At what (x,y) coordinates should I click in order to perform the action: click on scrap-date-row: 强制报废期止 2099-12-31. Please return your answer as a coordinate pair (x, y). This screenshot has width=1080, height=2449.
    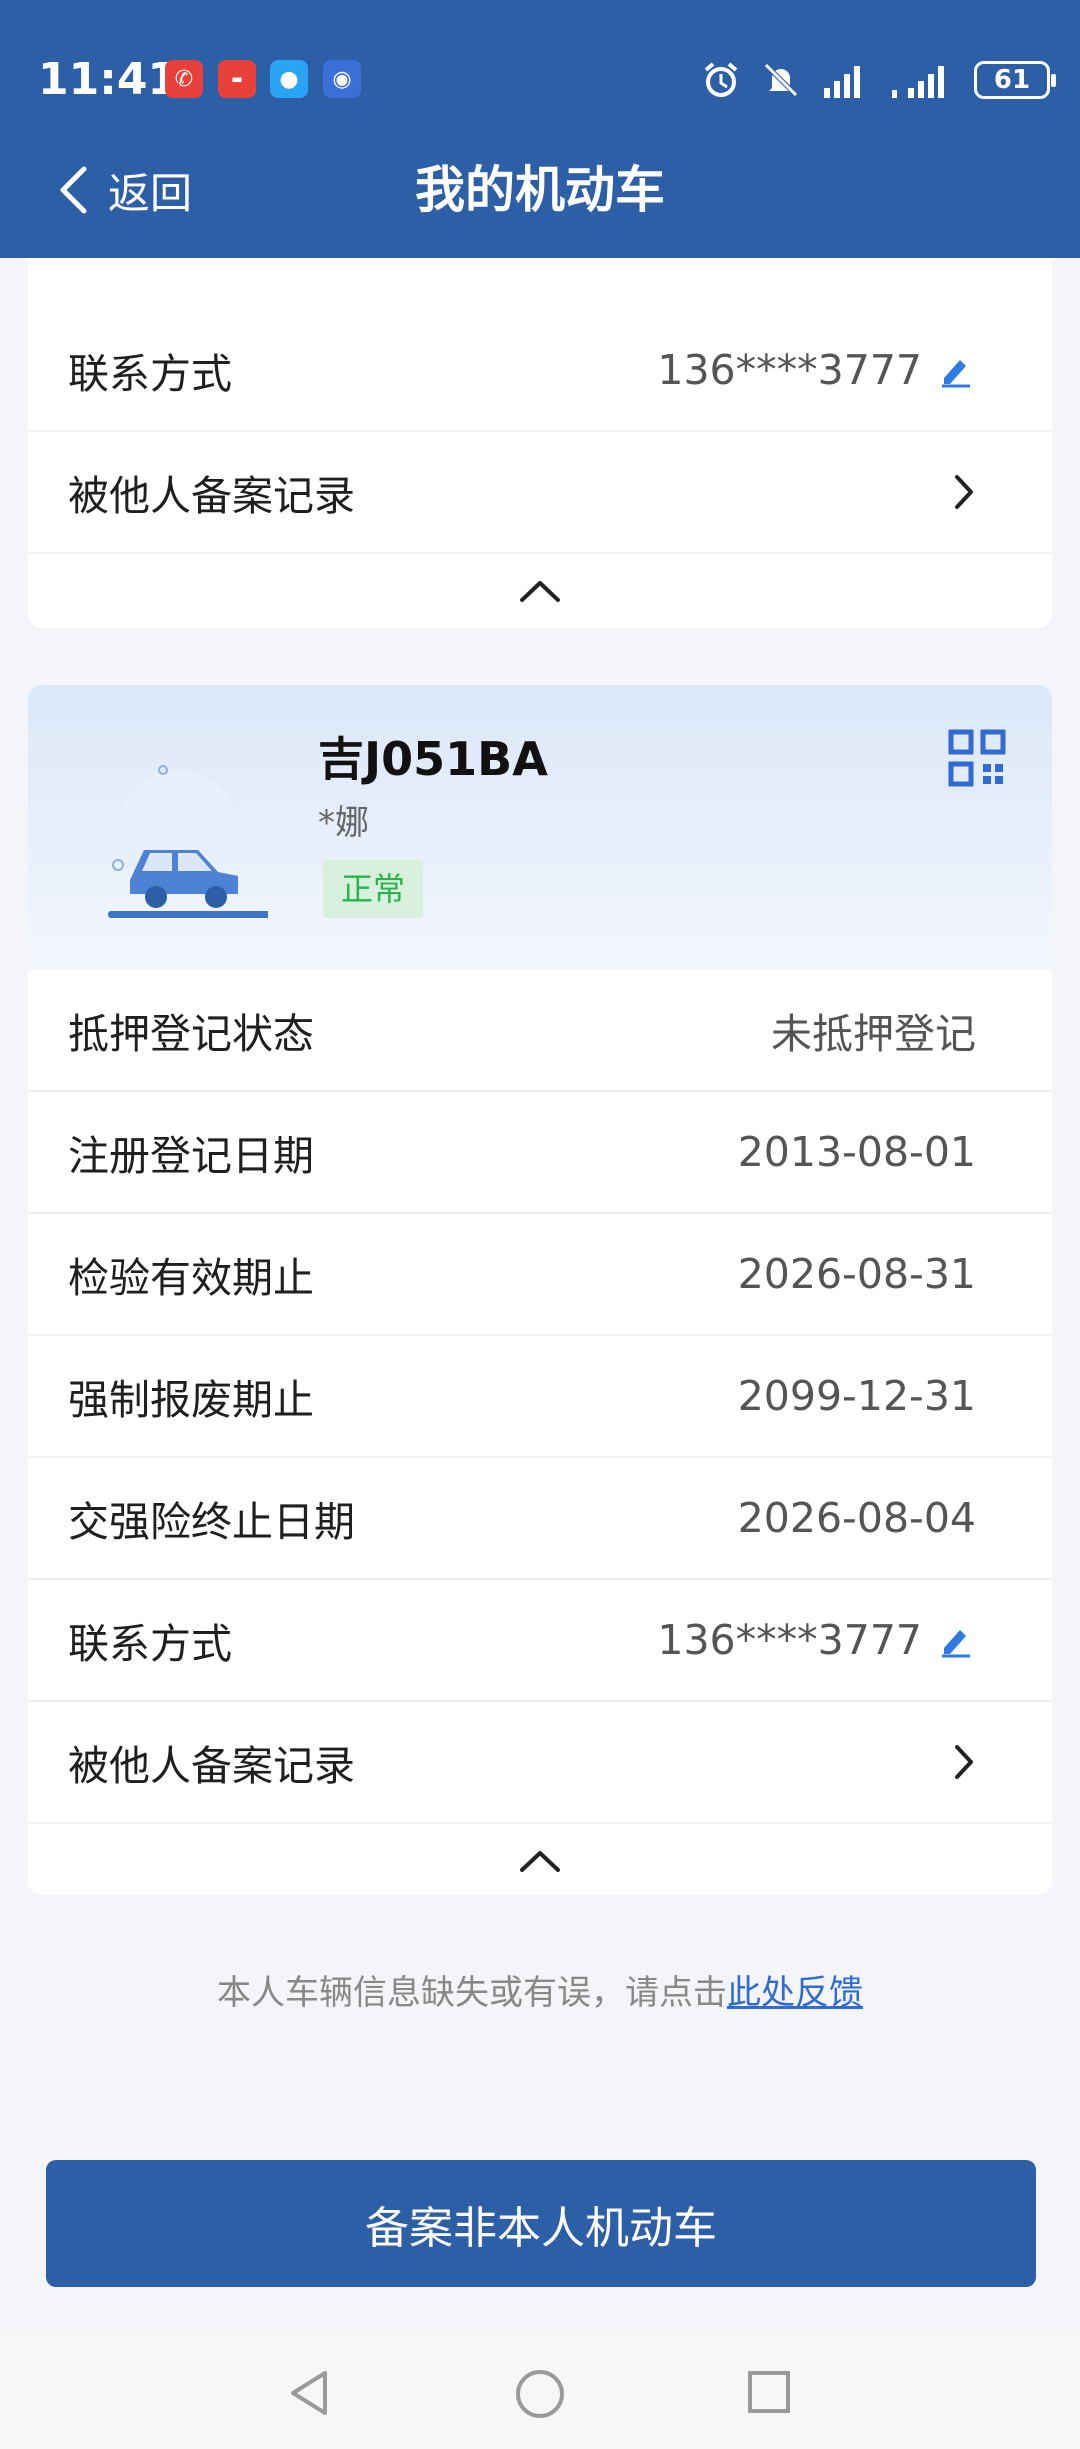
    Looking at the image, I should click on (540, 1397).